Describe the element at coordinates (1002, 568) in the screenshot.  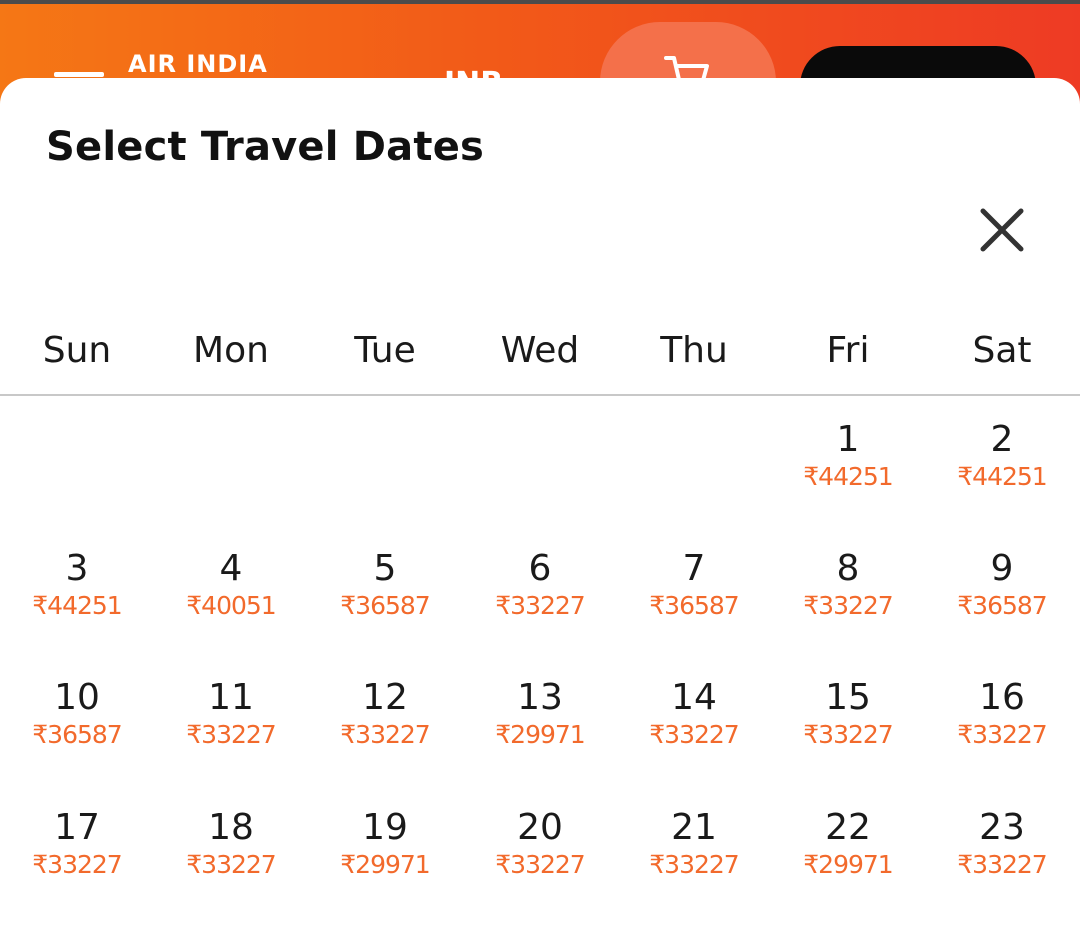
I see `day-number: 9` at that location.